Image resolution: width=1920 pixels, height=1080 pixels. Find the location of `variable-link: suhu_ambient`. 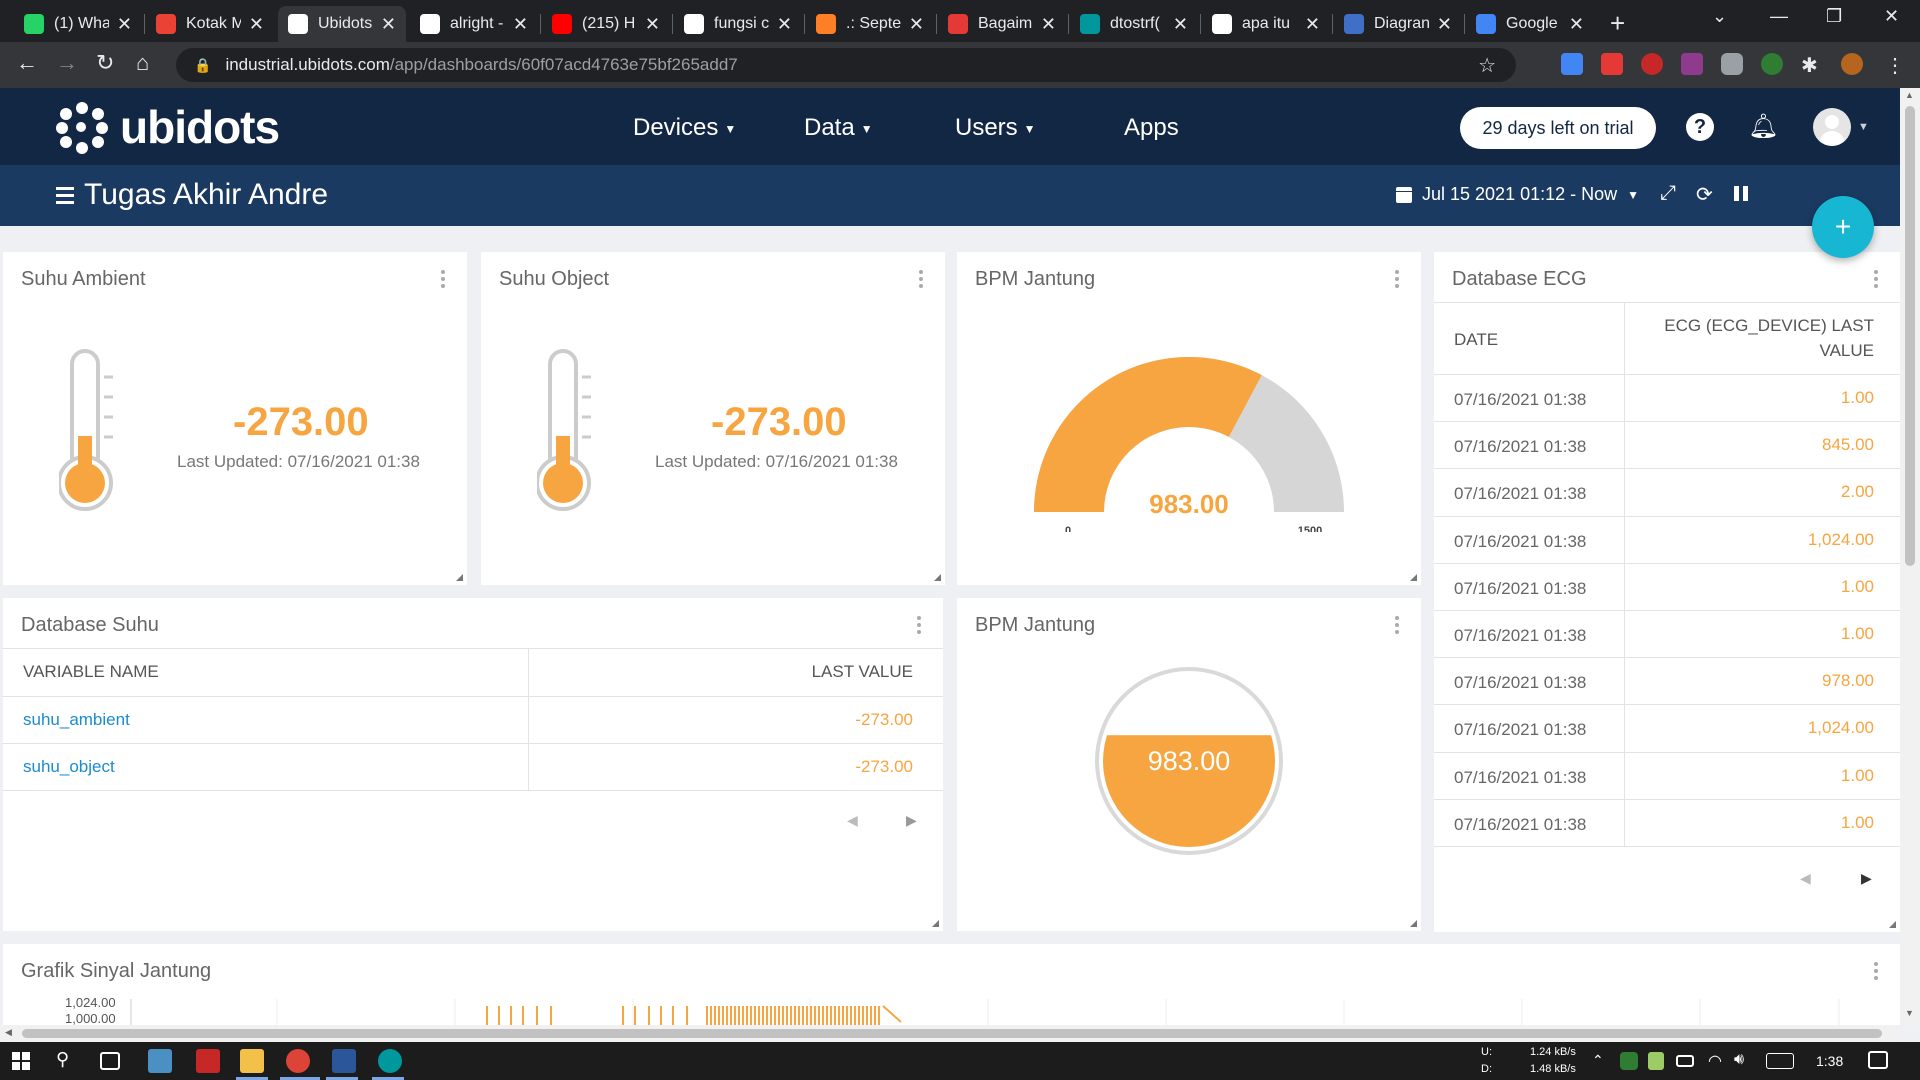

variable-link: suhu_ambient is located at coordinates (76, 720).